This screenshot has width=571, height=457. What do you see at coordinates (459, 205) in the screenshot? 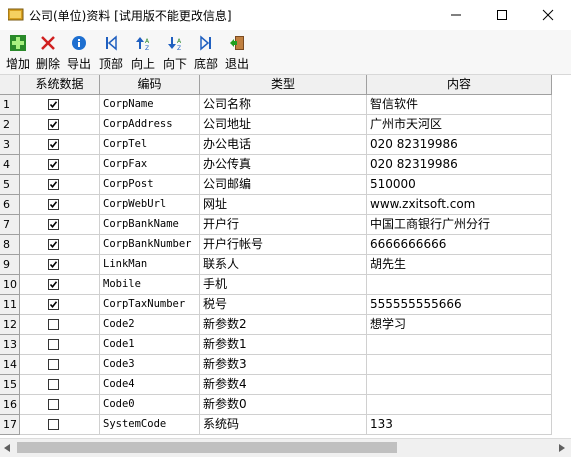
I see `content-cell: www.zxitsoft.com` at bounding box center [459, 205].